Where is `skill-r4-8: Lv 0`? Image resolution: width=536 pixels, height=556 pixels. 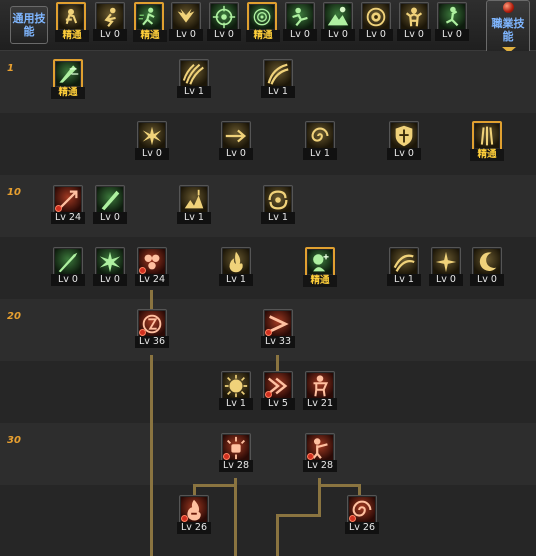 skill-r4-8: Lv 0 is located at coordinates (487, 266).